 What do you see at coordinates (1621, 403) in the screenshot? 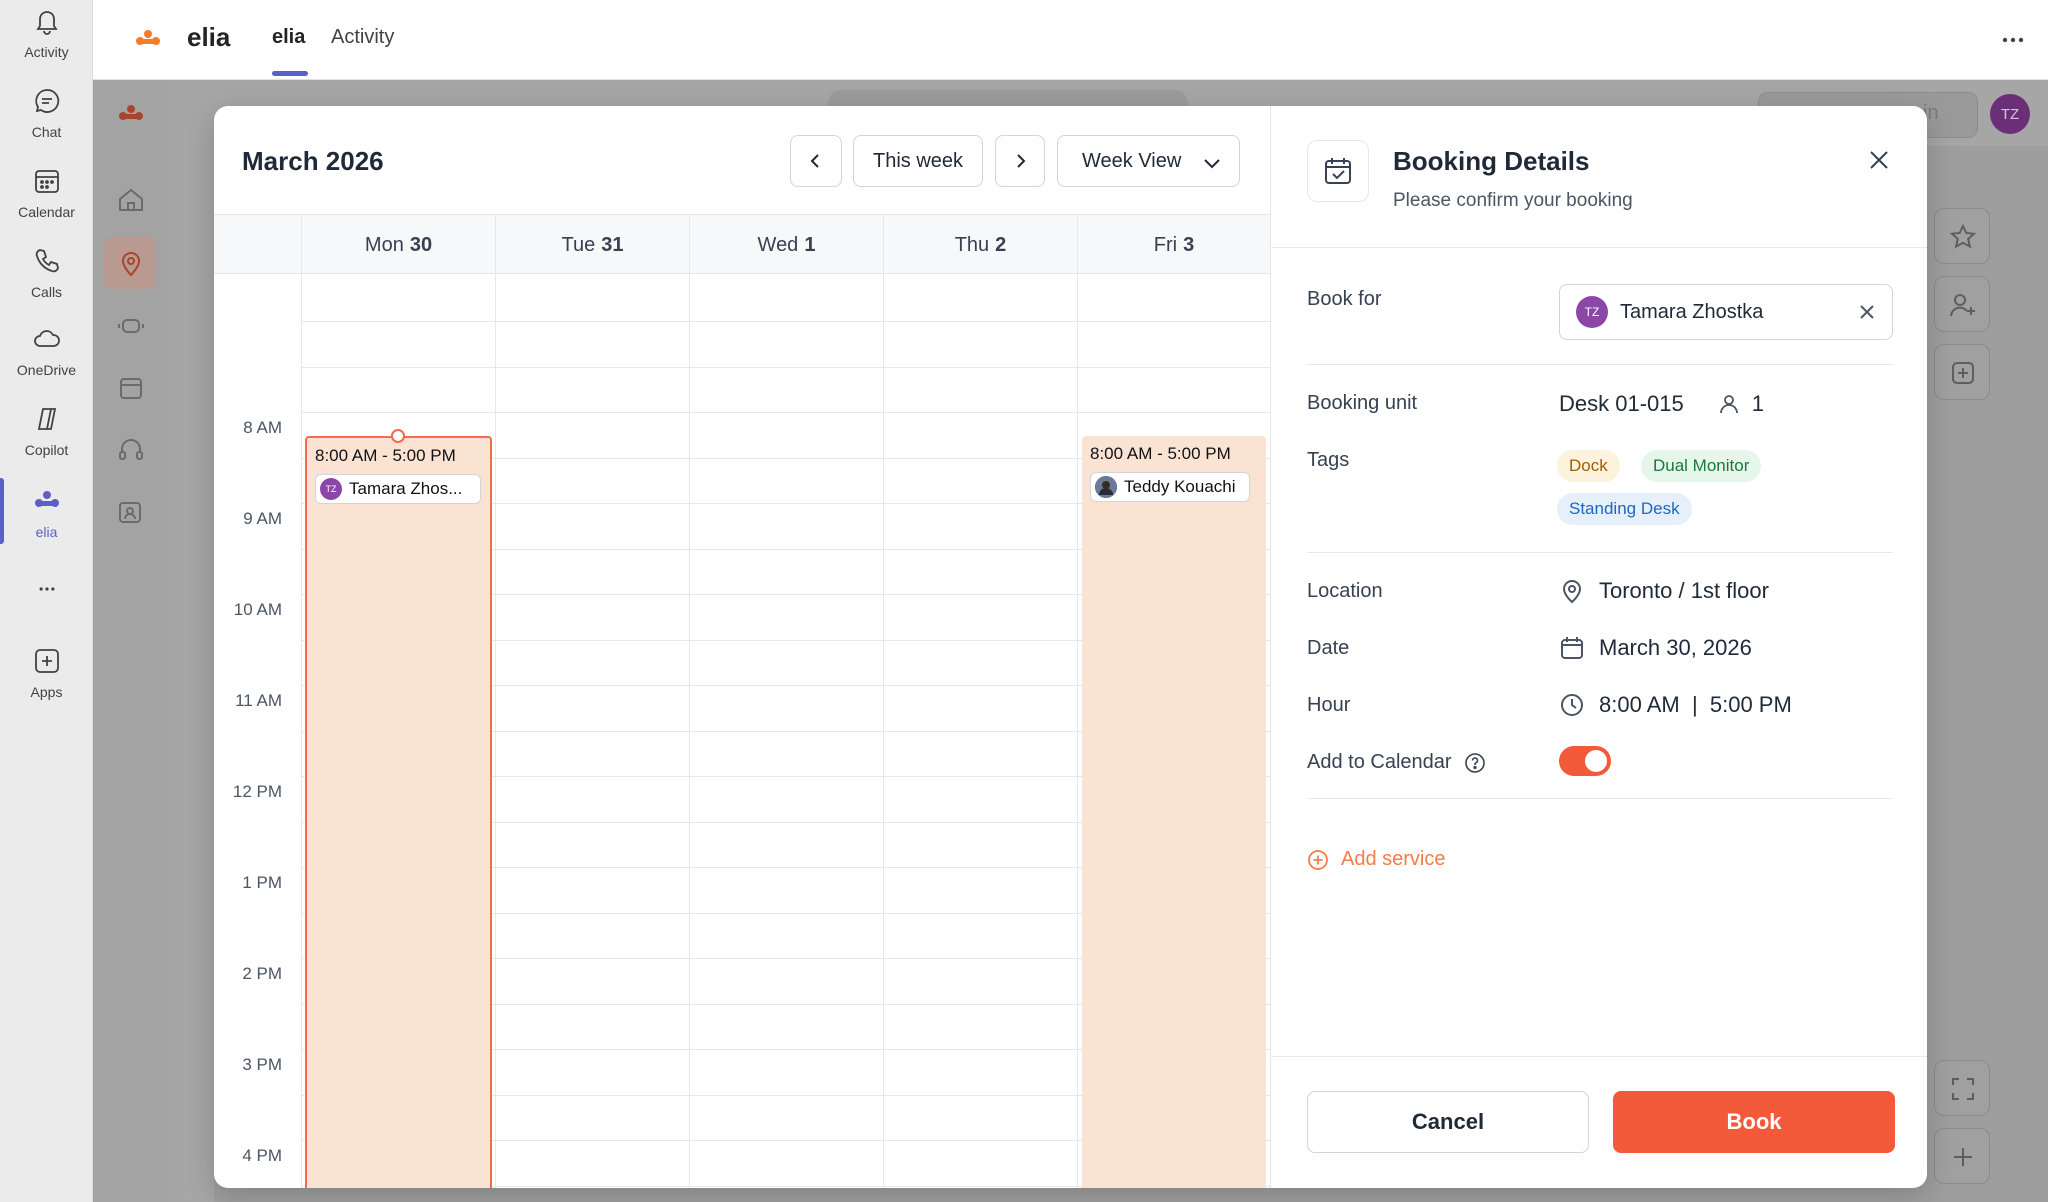
I see `desk-name: Desk 01-015` at bounding box center [1621, 403].